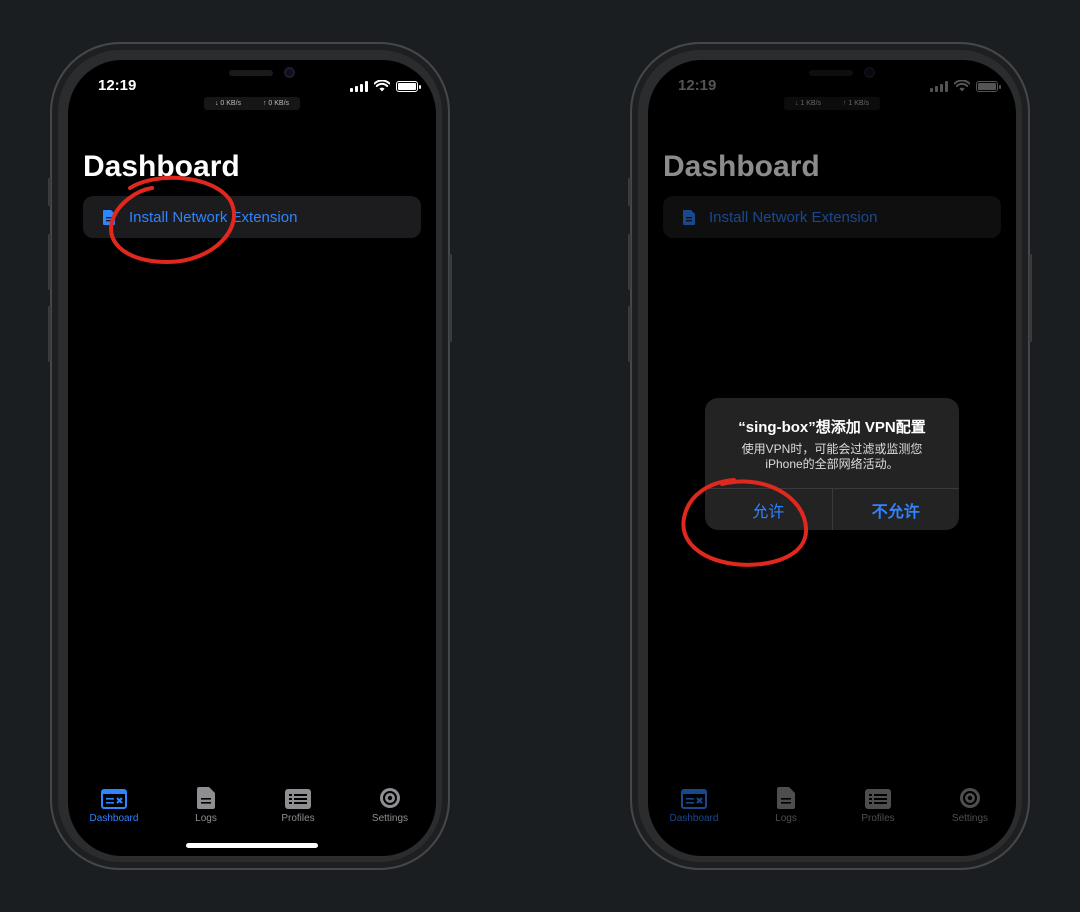  Describe the element at coordinates (252, 103) in the screenshot. I see `traffic-speed: ↓ 0 KB/s ↑ 0 KB/s` at that location.